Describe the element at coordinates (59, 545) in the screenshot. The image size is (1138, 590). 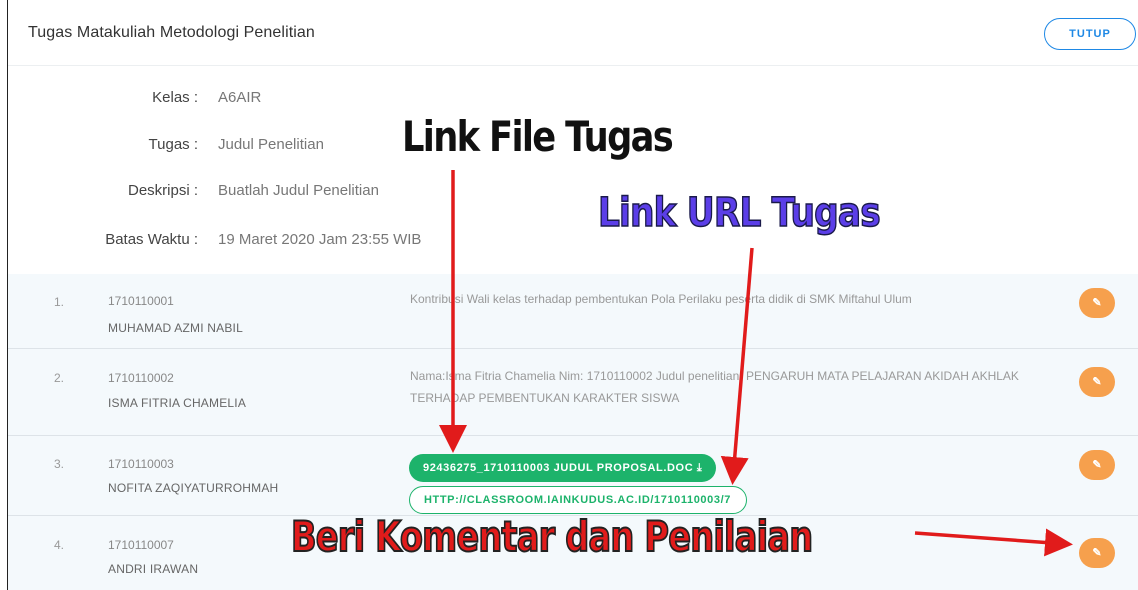
I see `row-number: 4.` at that location.